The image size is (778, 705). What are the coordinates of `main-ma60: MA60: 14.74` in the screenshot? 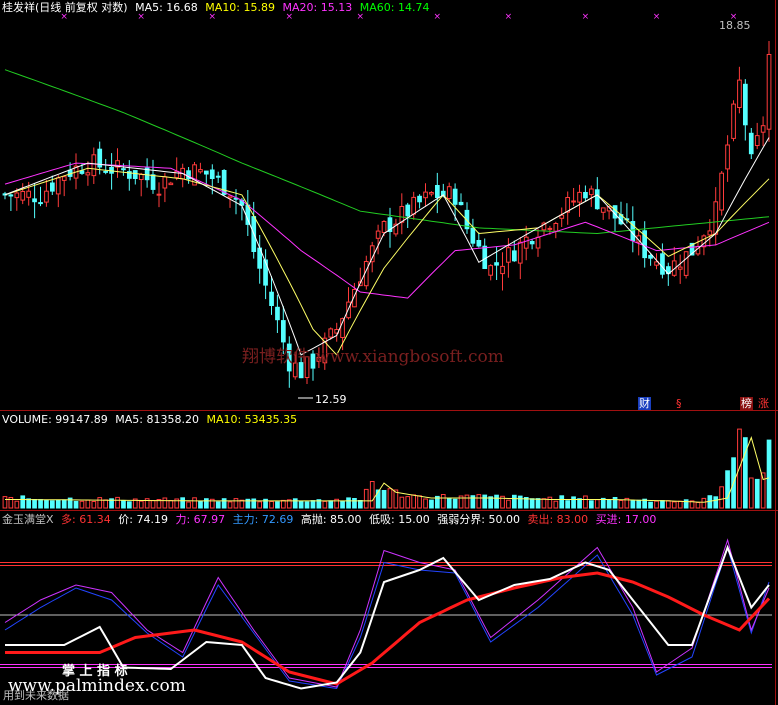 It's located at (394, 7).